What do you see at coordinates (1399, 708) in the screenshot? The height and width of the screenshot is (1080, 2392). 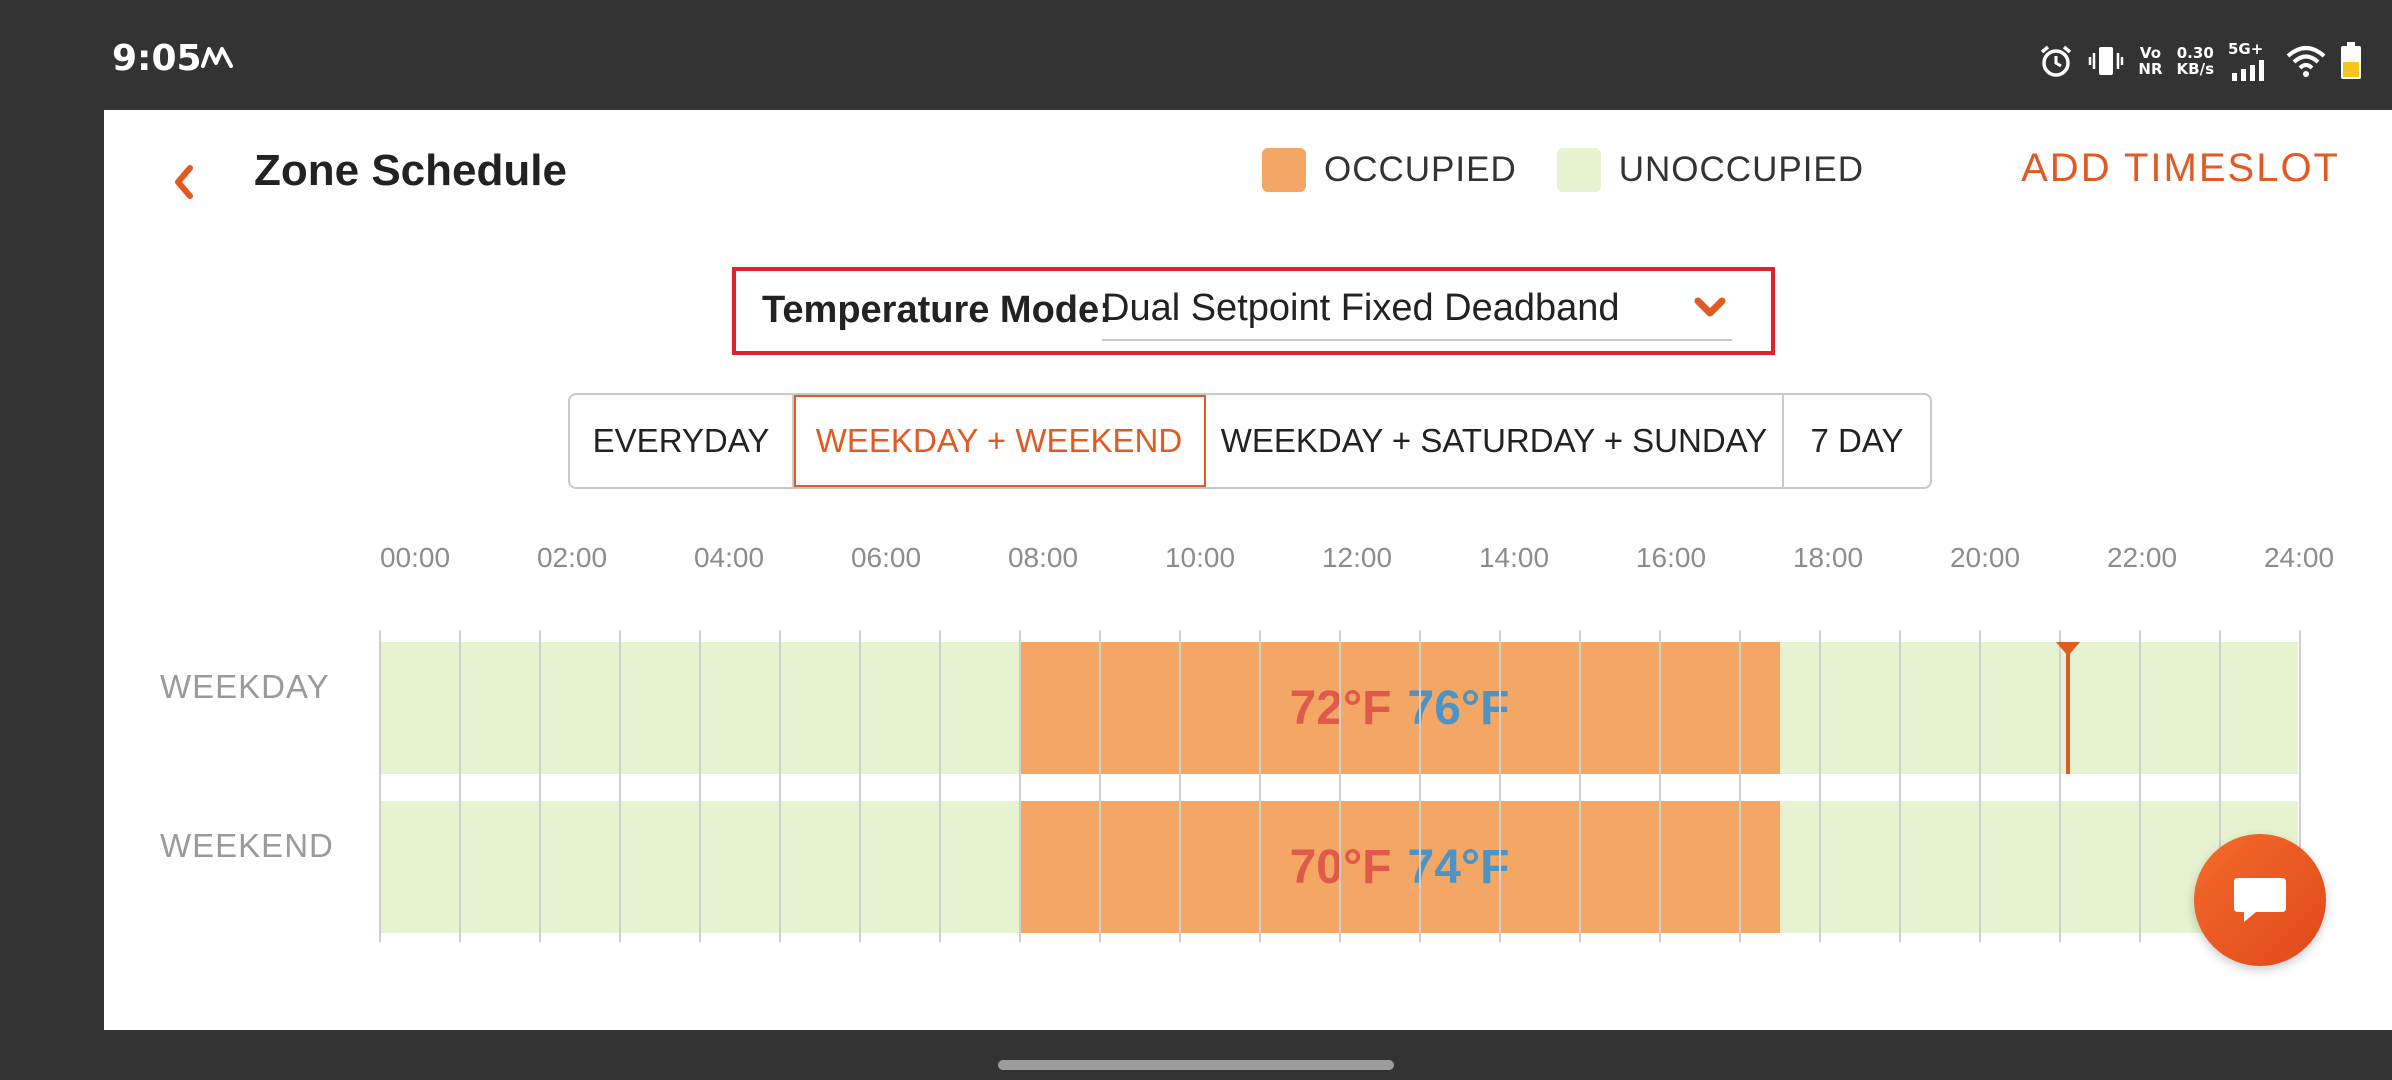 I see `weekday-occupied-block: 72°F 76°F` at bounding box center [1399, 708].